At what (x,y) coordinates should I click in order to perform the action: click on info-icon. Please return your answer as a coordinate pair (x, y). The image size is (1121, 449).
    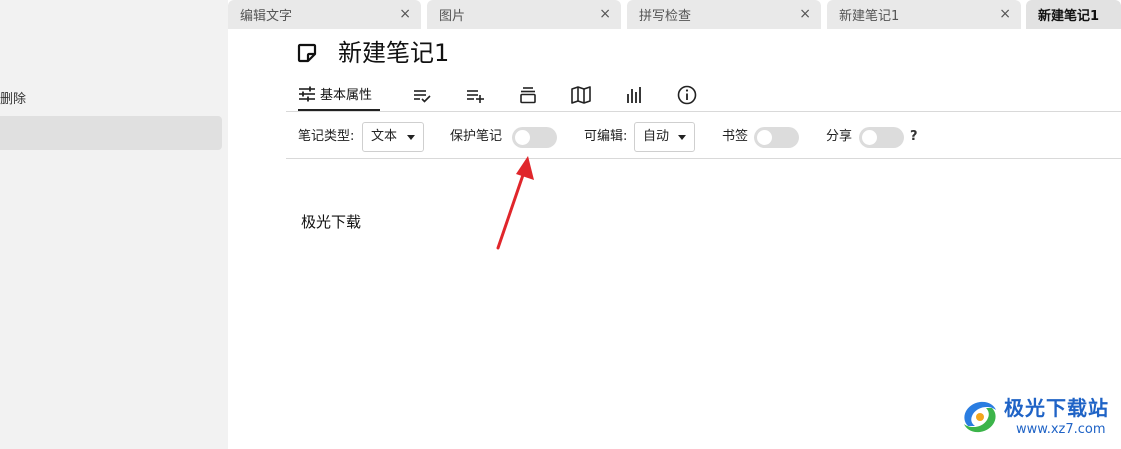
    Looking at the image, I should click on (687, 94).